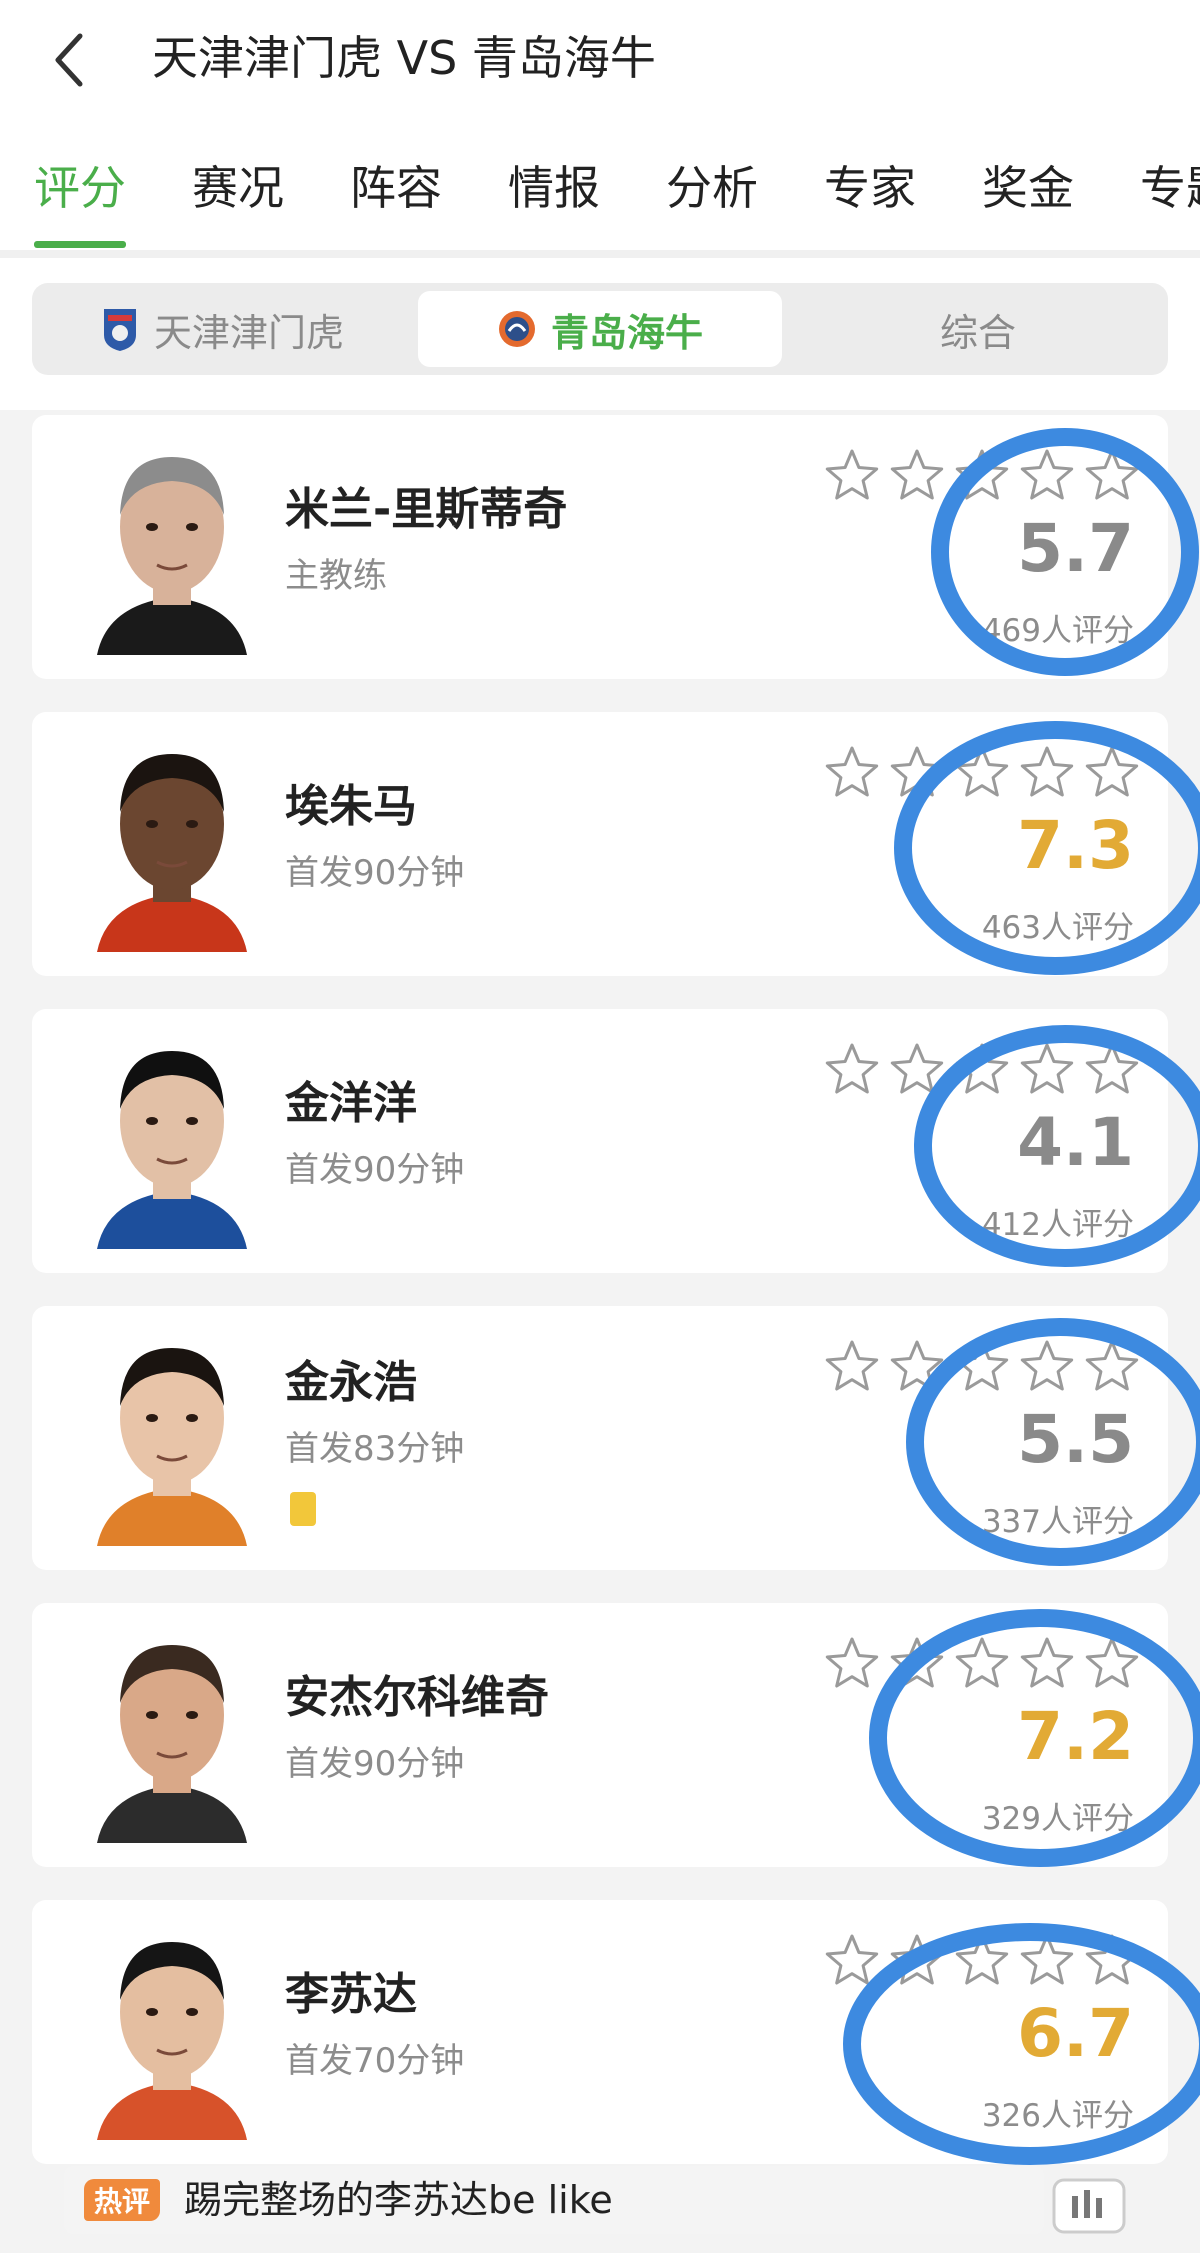  Describe the element at coordinates (70, 60) in the screenshot. I see `back-arrow-icon` at that location.